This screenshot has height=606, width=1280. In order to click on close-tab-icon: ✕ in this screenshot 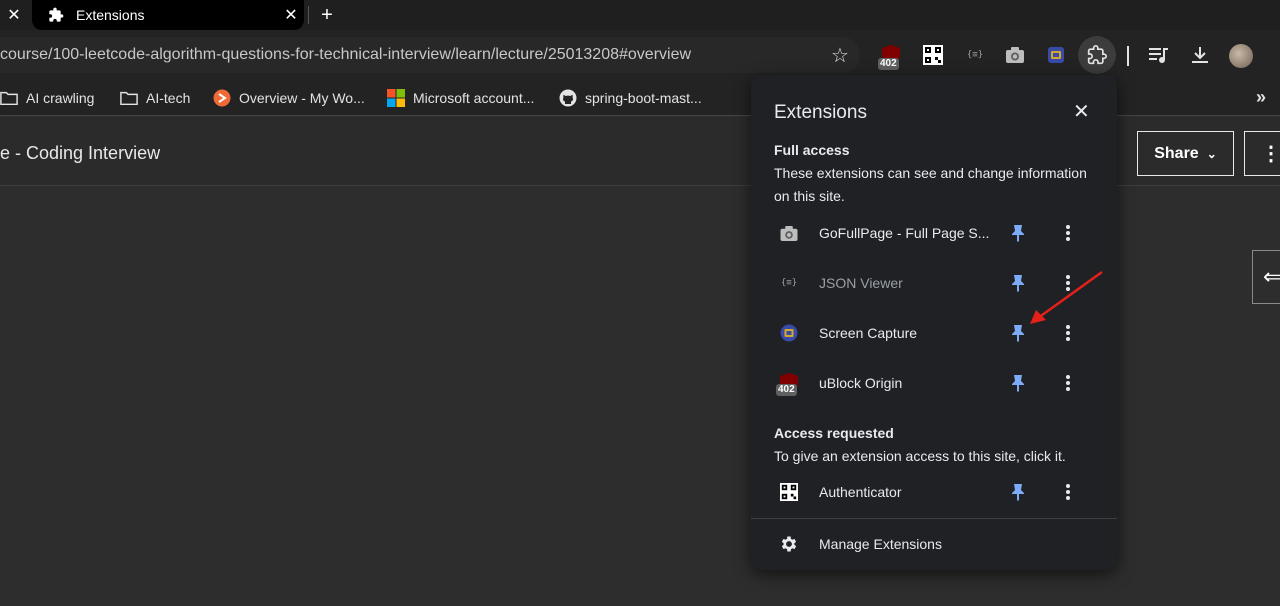, I will do `click(14, 15)`.